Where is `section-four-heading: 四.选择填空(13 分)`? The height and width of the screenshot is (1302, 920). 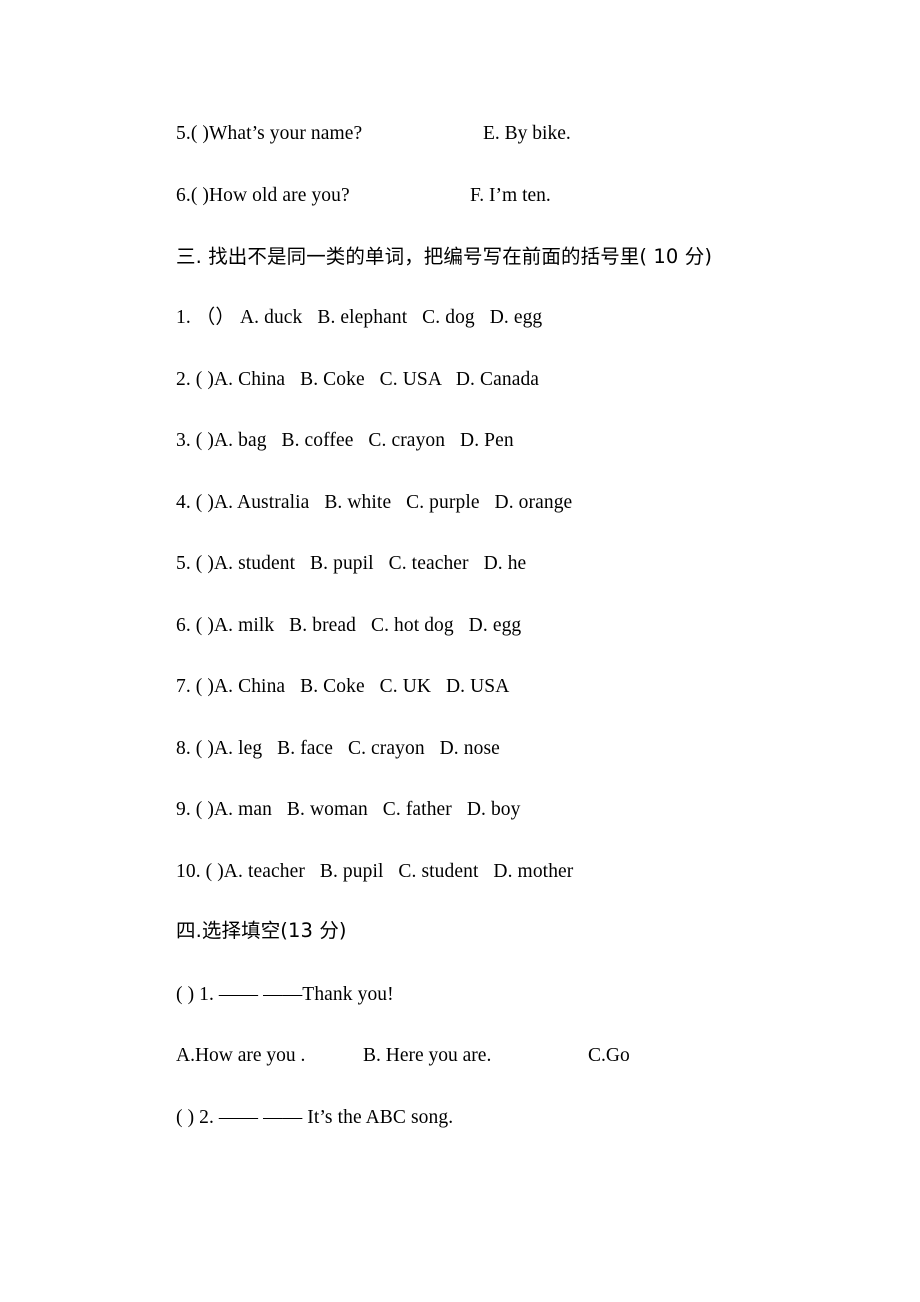
section-four-heading: 四.选择填空(13 分) is located at coordinates (261, 930).